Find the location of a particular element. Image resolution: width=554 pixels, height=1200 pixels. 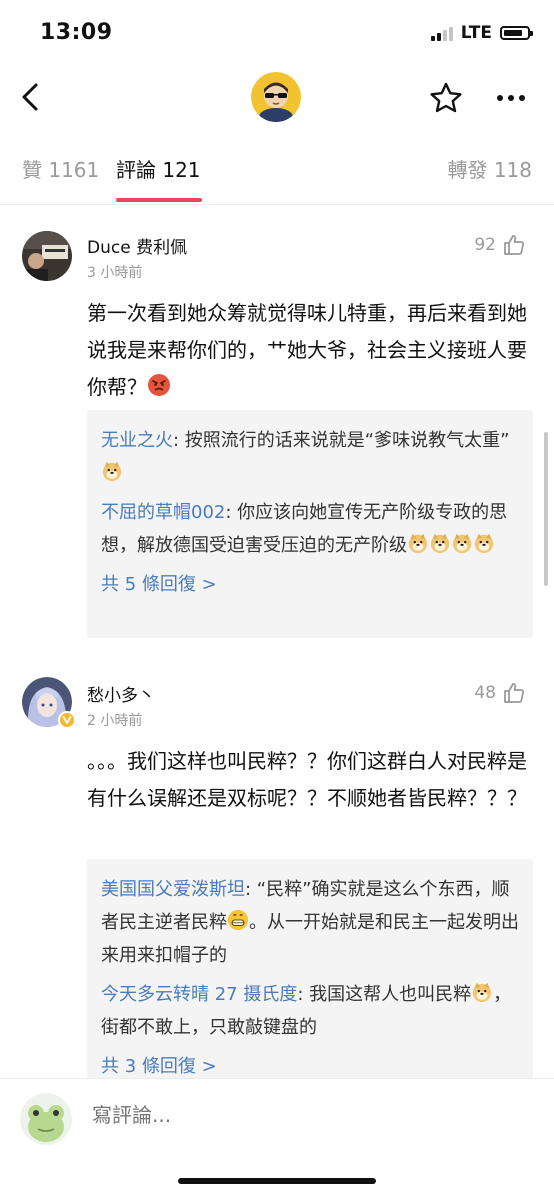

scrollbar is located at coordinates (546, 509).